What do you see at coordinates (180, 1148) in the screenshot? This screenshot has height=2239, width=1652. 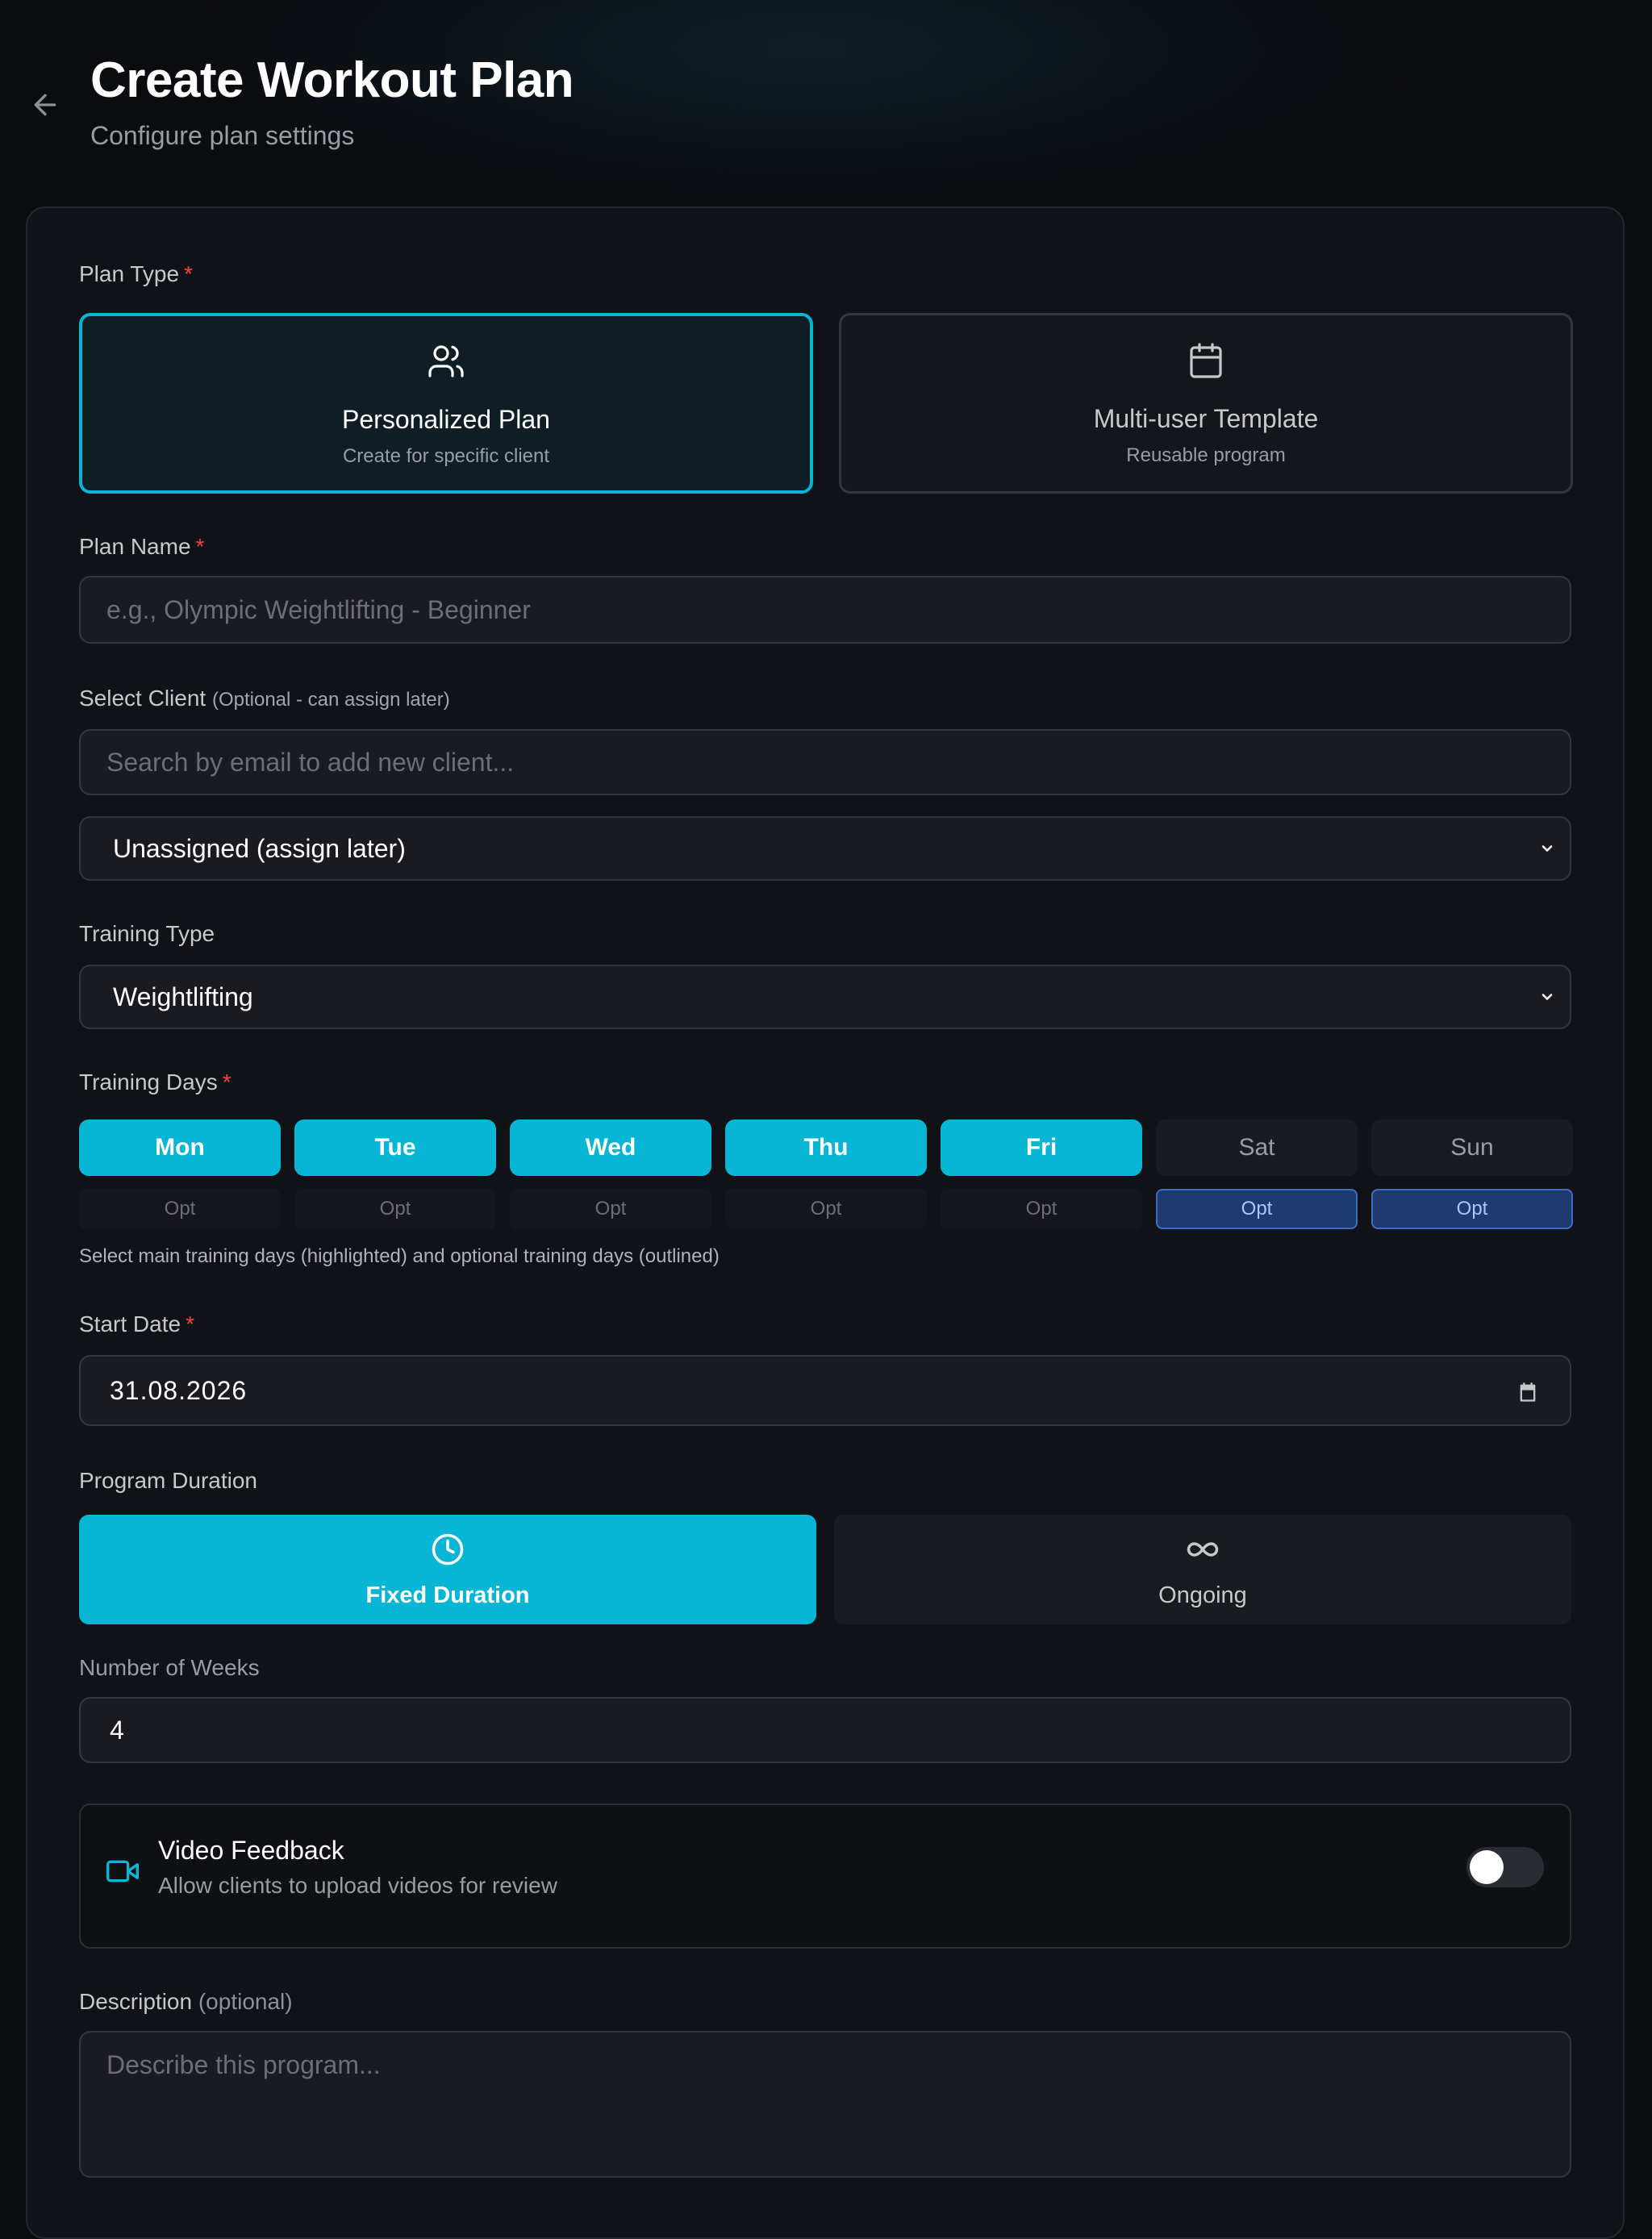 I see `day-mon-button: Mon` at bounding box center [180, 1148].